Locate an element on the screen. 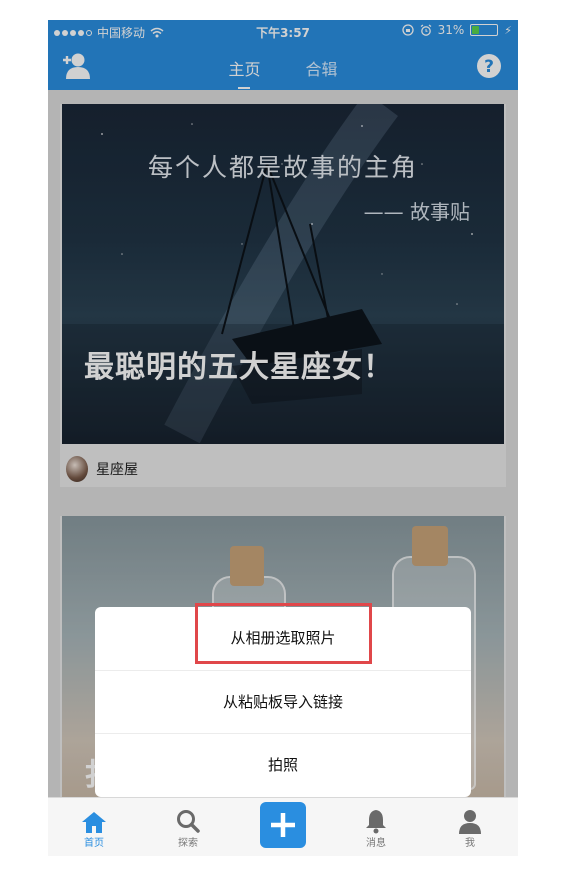  bottom-tab-bar: 首页 探索 消息 我 is located at coordinates (283, 826).